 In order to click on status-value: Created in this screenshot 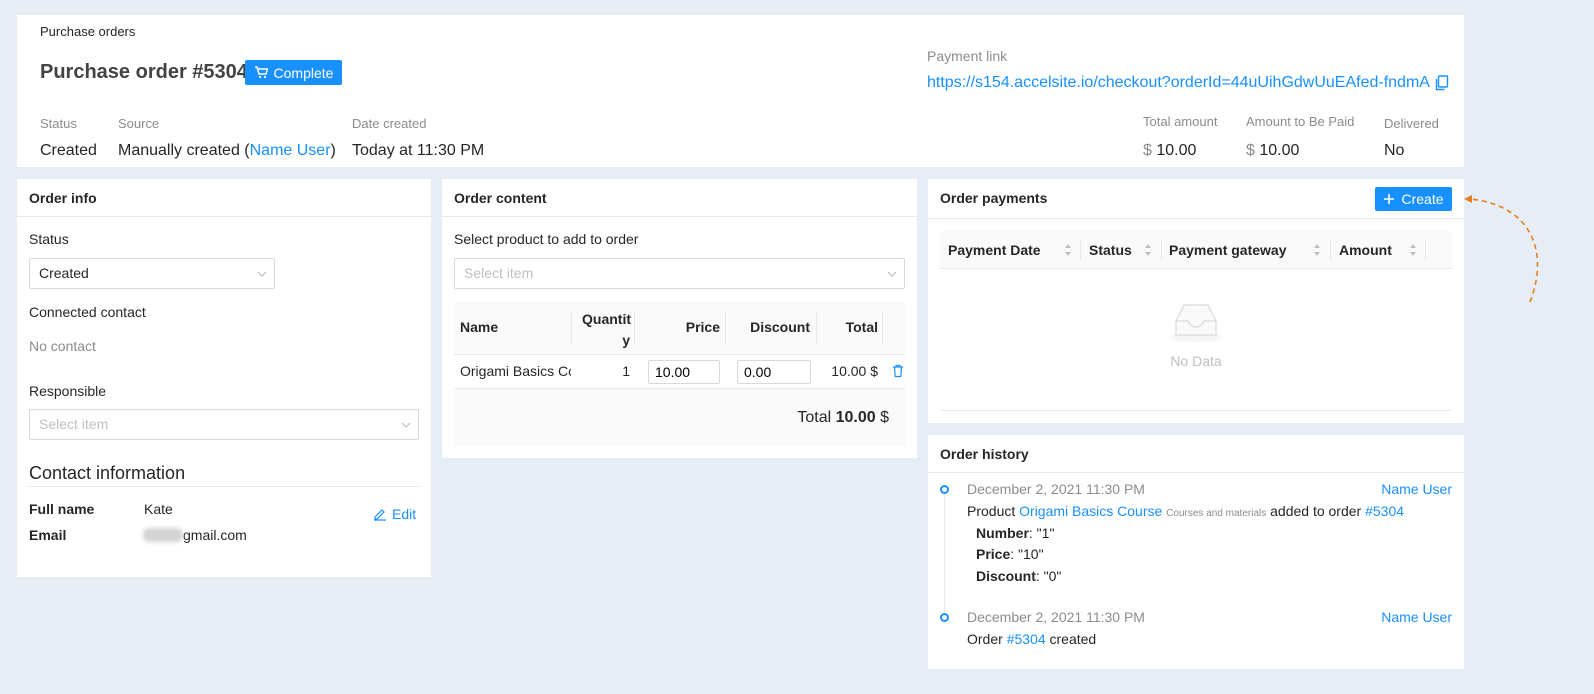, I will do `click(68, 150)`.